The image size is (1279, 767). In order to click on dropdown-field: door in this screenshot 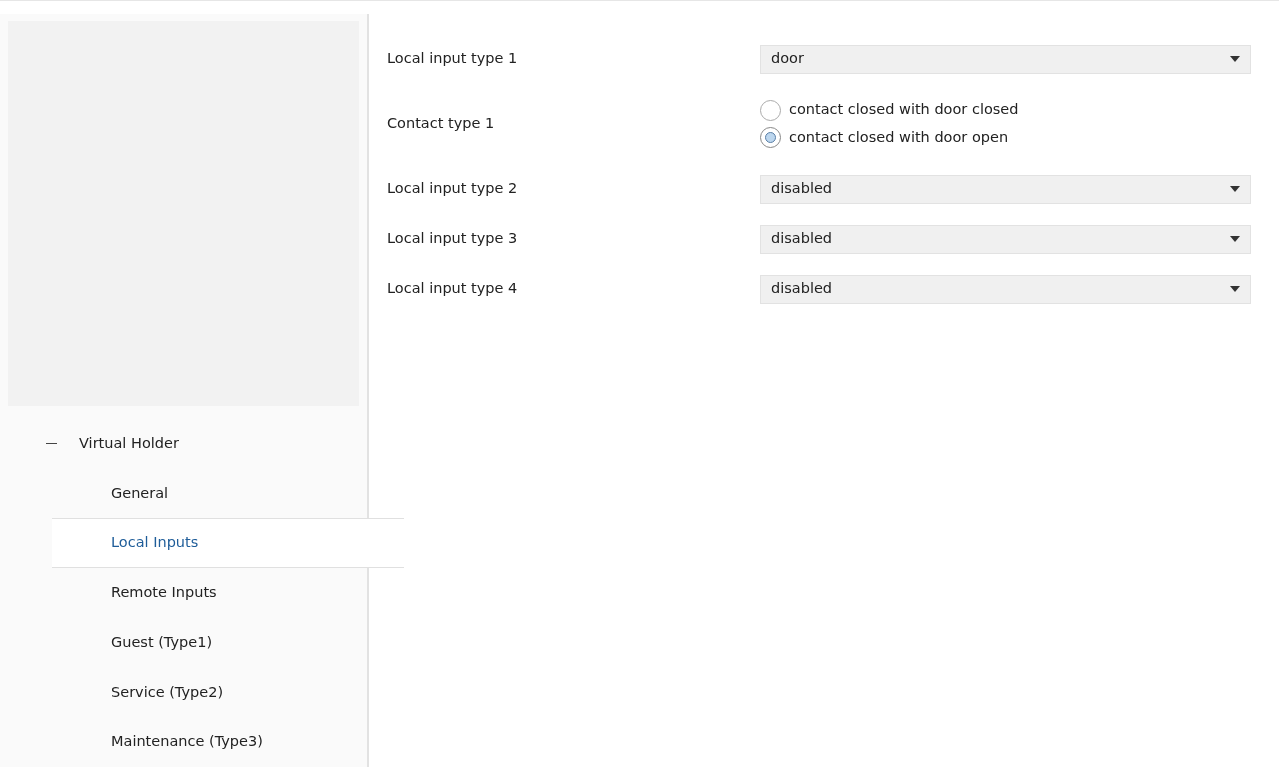, I will do `click(1005, 59)`.